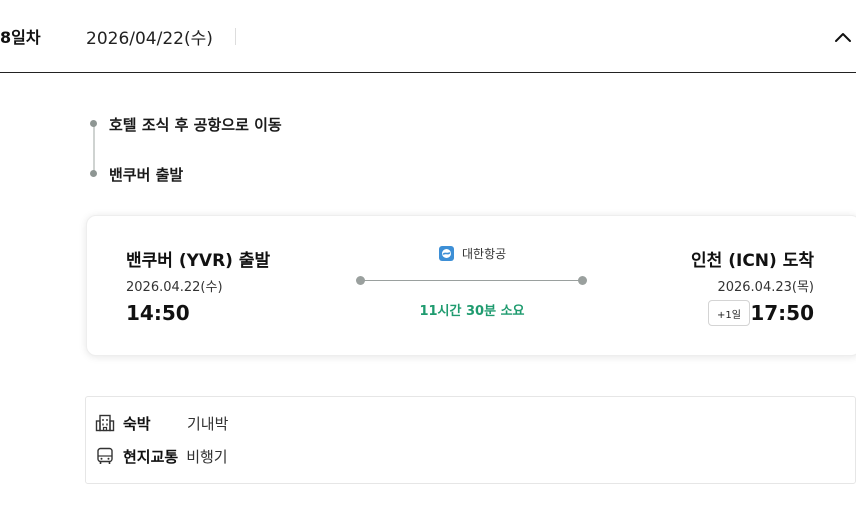  What do you see at coordinates (174, 287) in the screenshot?
I see `departure-date: 2026.04.22(수)` at bounding box center [174, 287].